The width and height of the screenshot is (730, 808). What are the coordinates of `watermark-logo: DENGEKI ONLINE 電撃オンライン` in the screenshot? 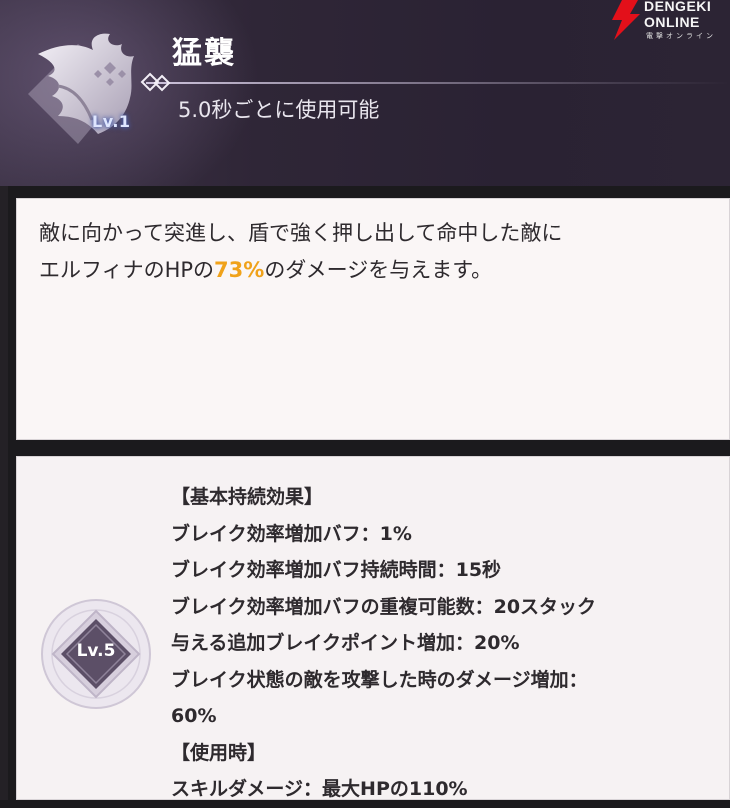 It's located at (669, 20).